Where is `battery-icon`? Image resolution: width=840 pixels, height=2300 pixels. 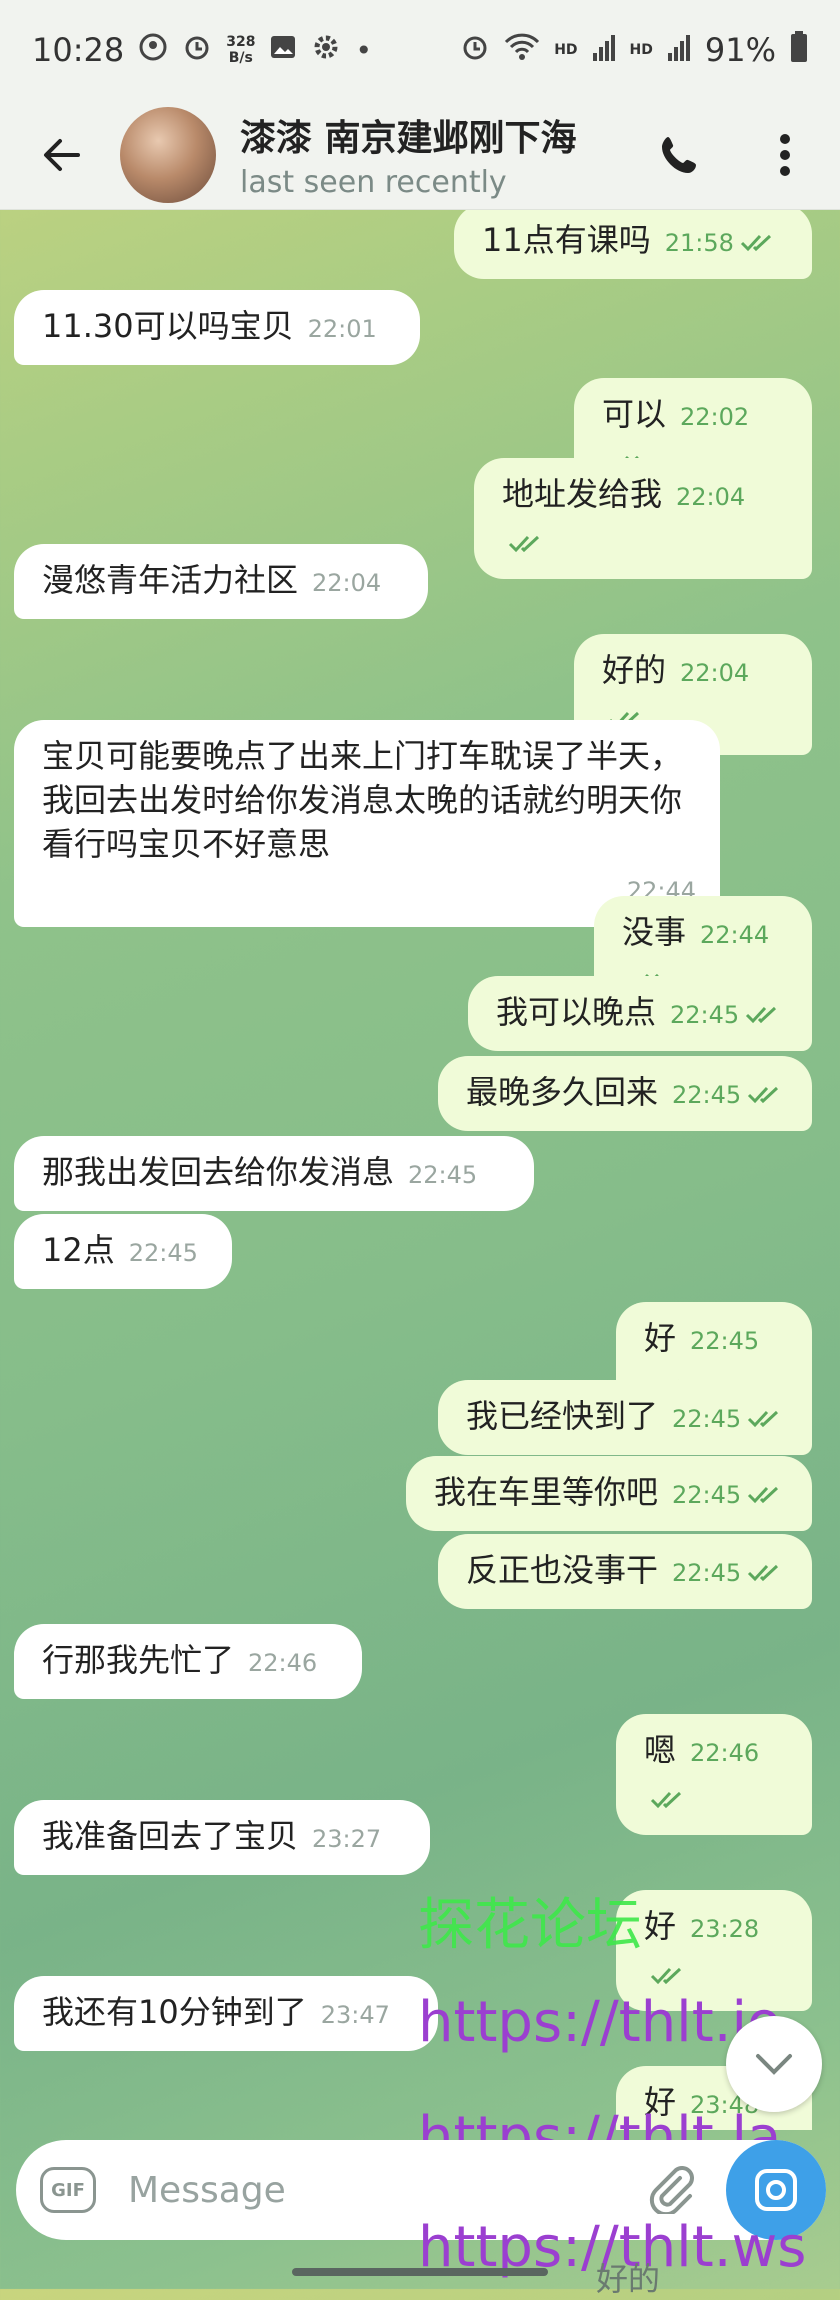 battery-icon is located at coordinates (799, 50).